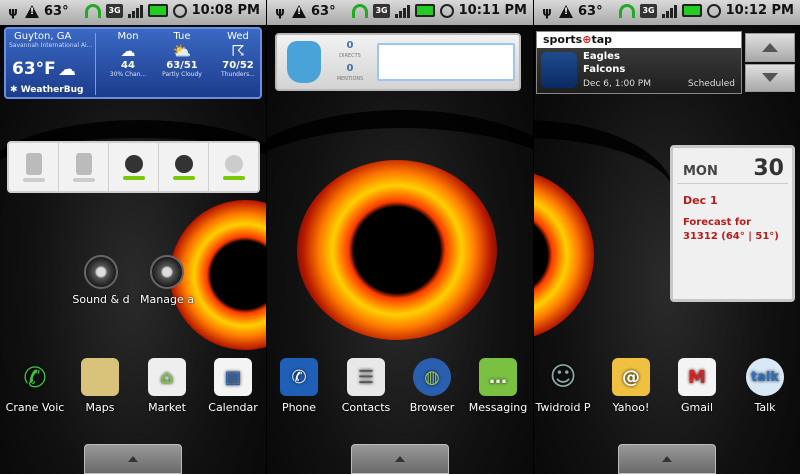 This screenshot has height=474, width=800. I want to click on globe-icon: ◍, so click(432, 377).